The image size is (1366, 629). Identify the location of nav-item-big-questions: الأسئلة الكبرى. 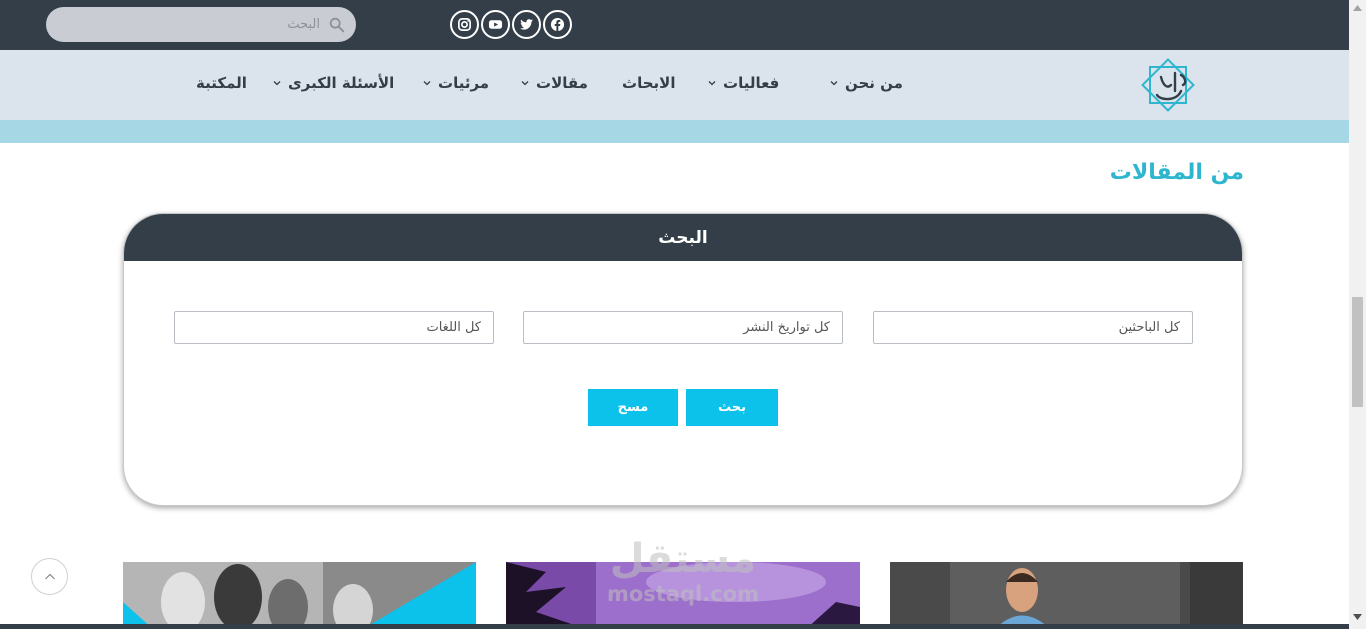
(333, 83).